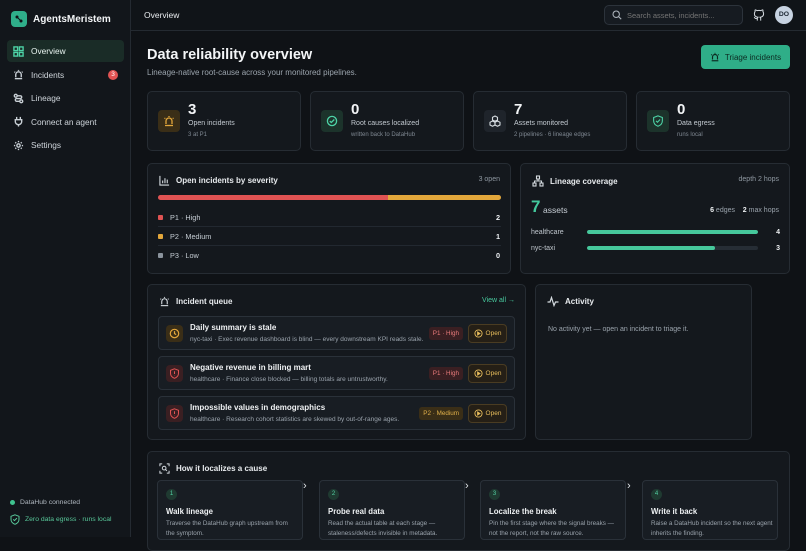  What do you see at coordinates (198, 135) in the screenshot?
I see `stat-sub: 3 at P1` at bounding box center [198, 135].